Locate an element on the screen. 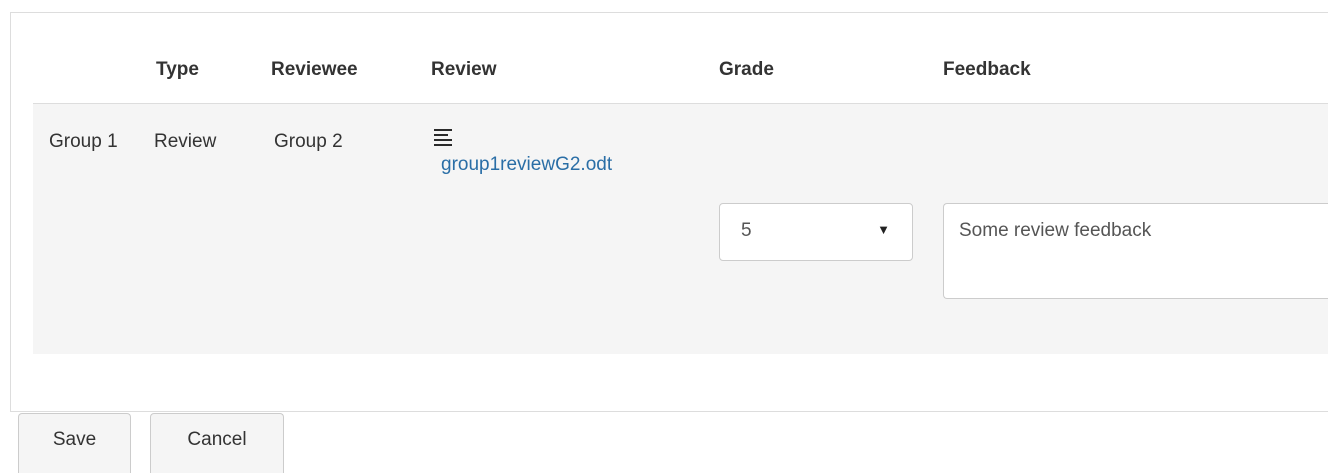  header-reviewee: Reviewee is located at coordinates (314, 69).